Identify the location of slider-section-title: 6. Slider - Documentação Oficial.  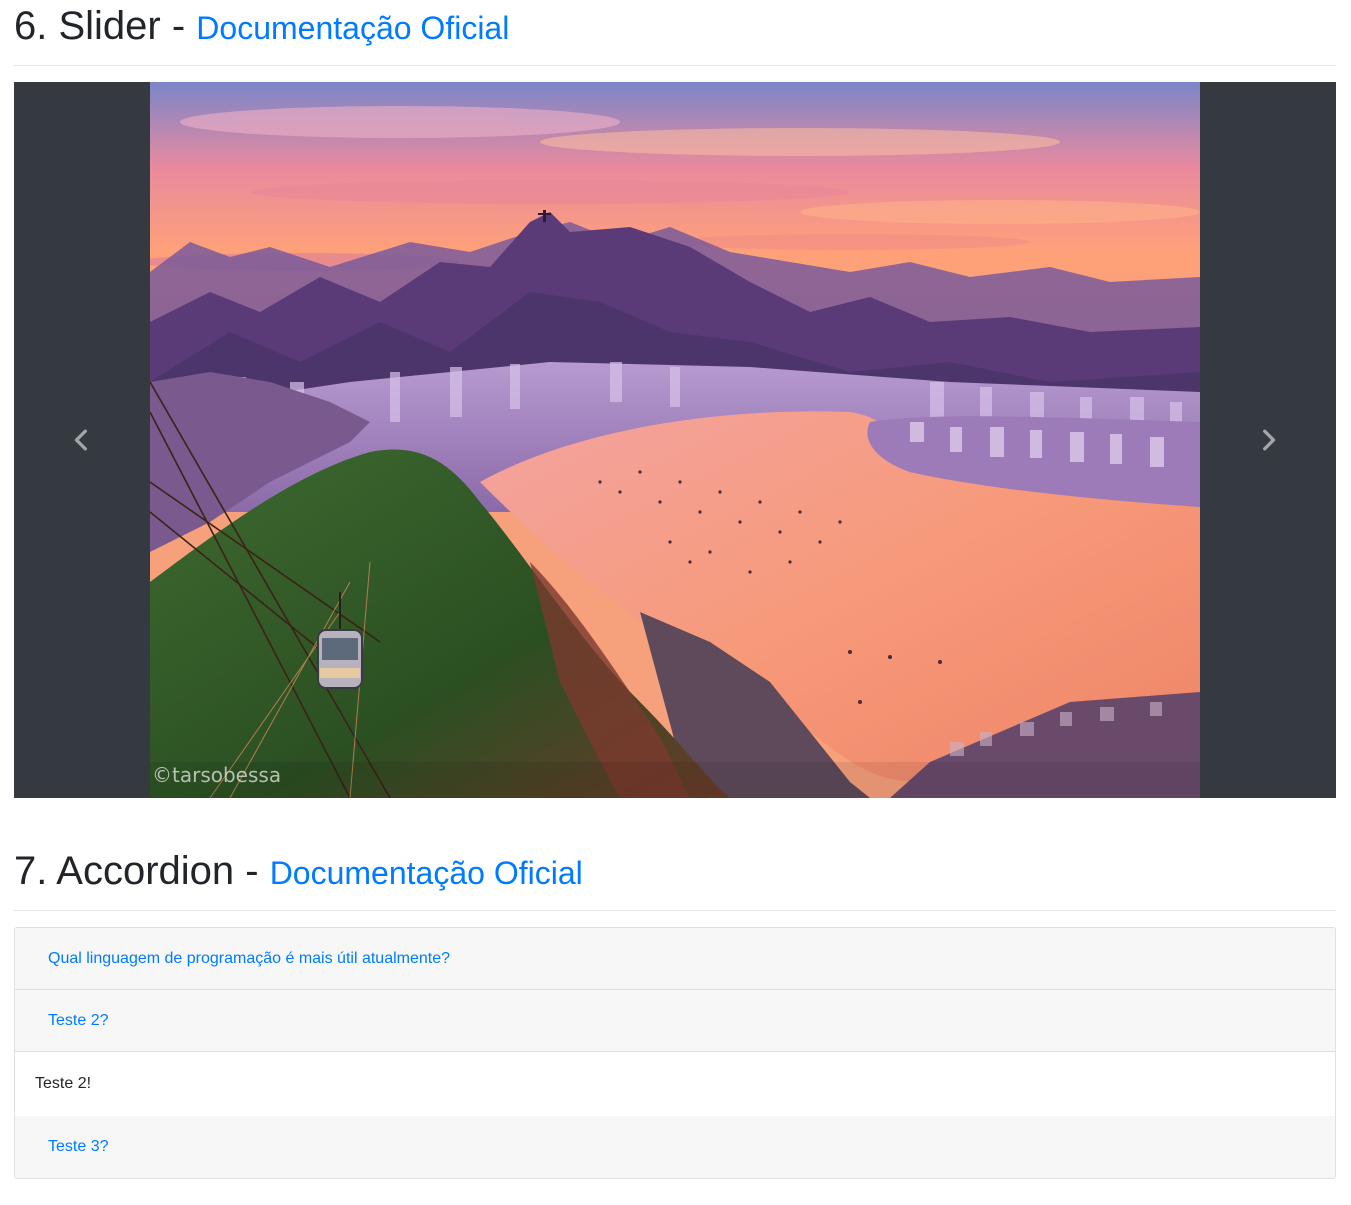
(261, 27).